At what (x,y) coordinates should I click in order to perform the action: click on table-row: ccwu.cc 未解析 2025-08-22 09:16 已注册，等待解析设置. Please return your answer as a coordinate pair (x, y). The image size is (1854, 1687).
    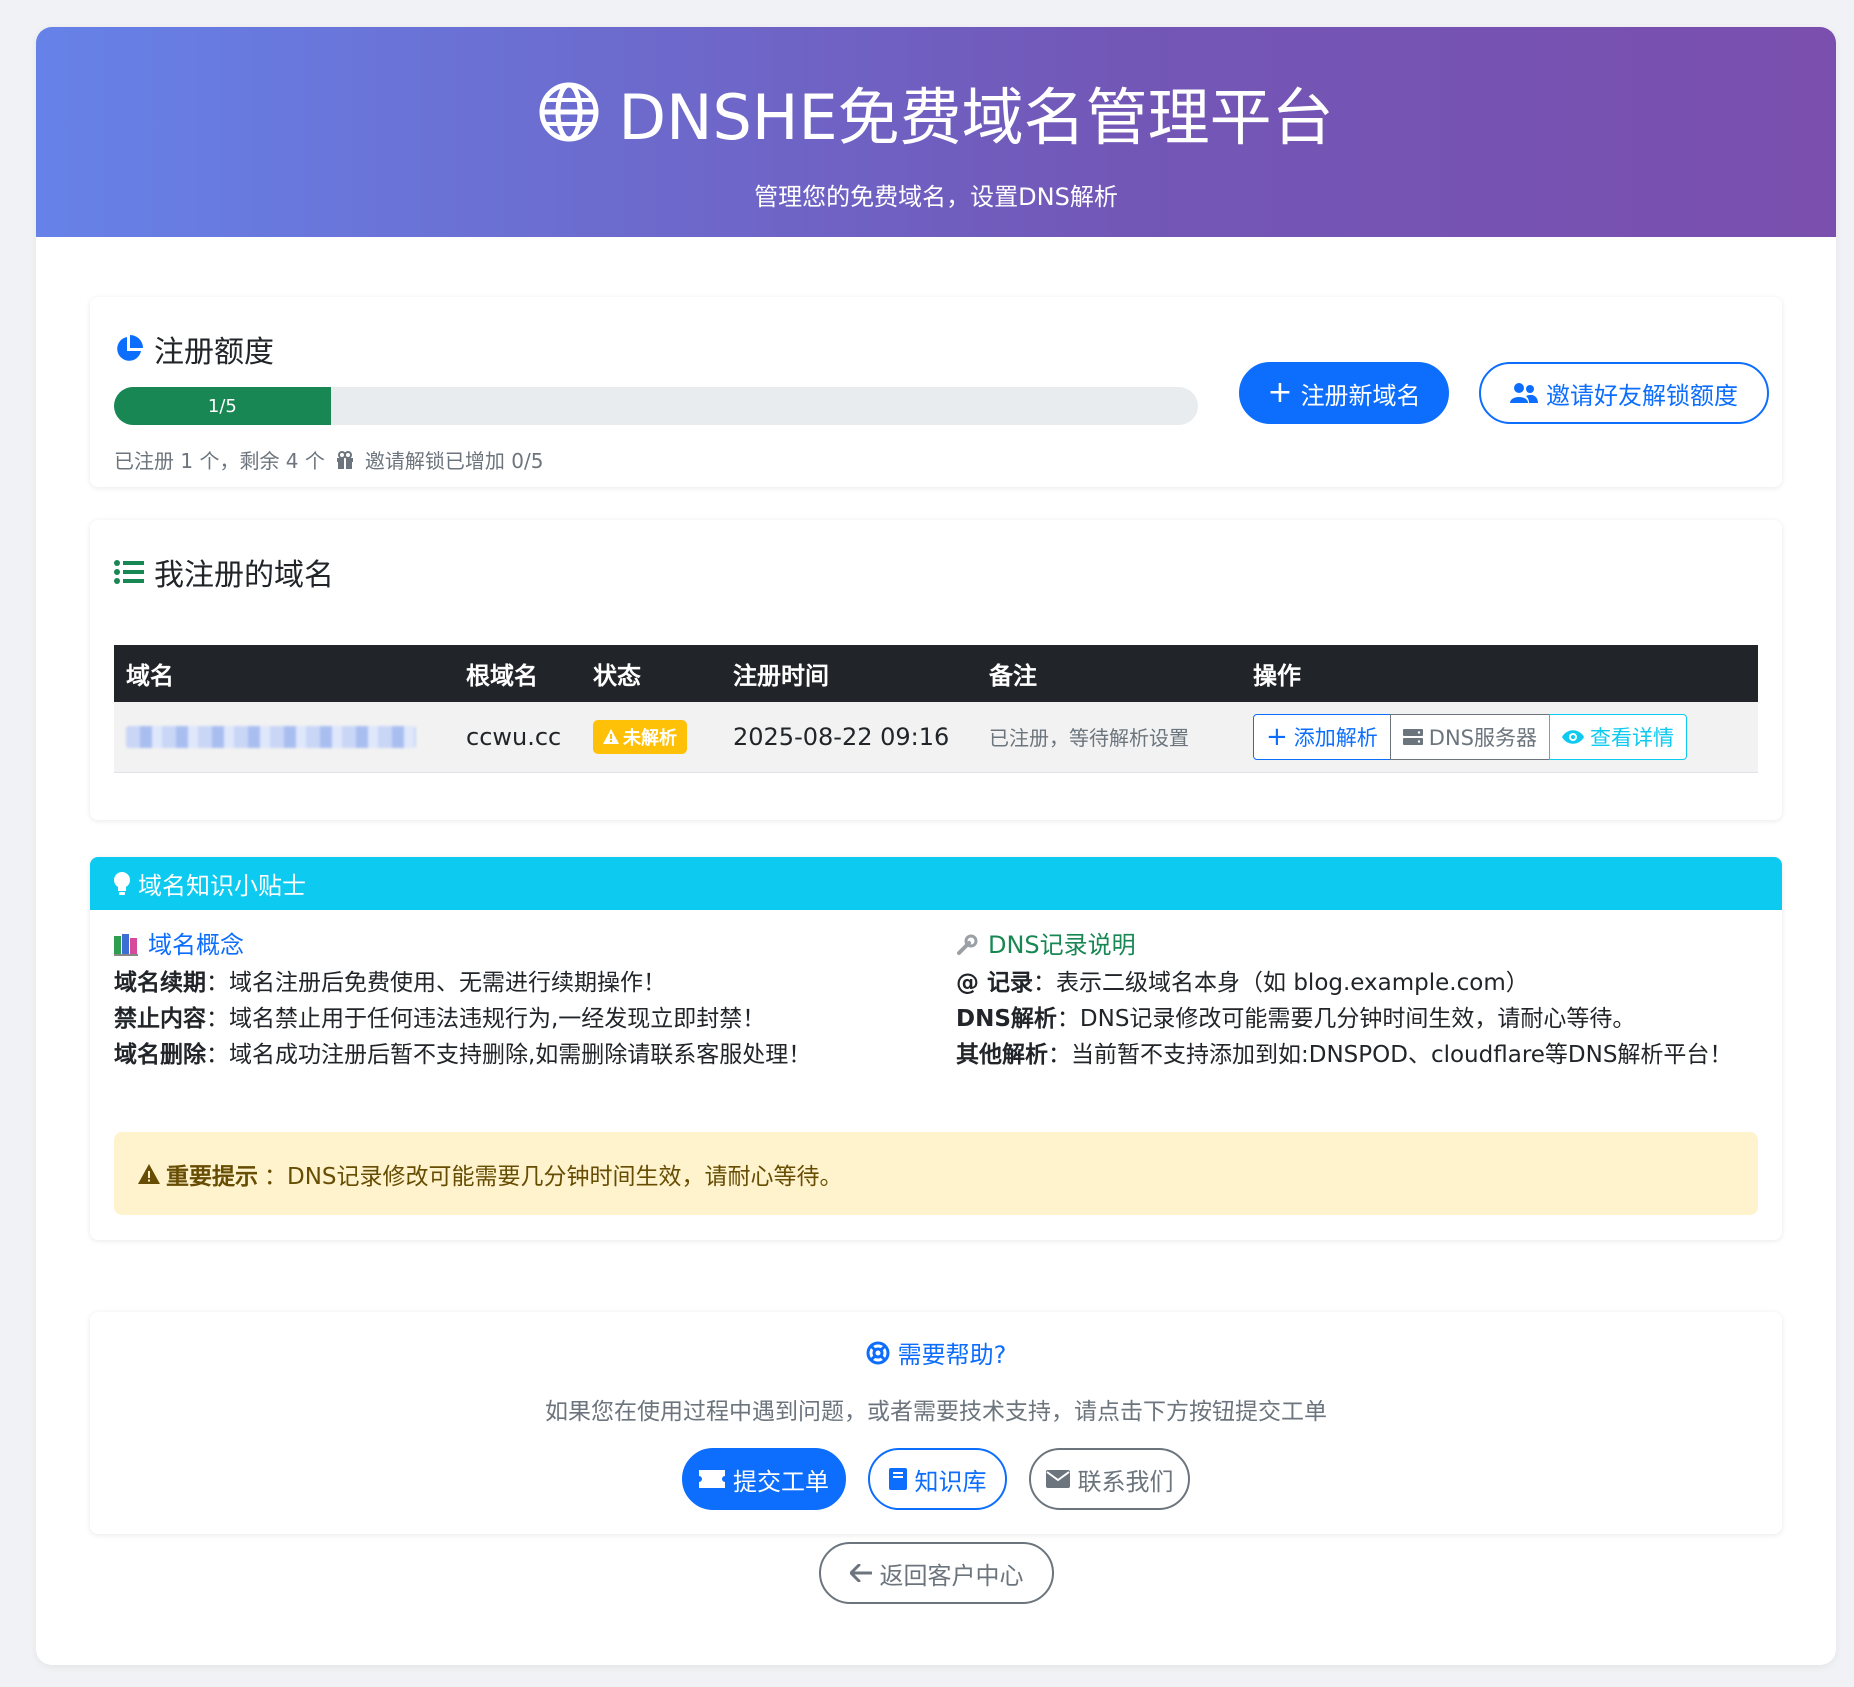
    Looking at the image, I should click on (936, 737).